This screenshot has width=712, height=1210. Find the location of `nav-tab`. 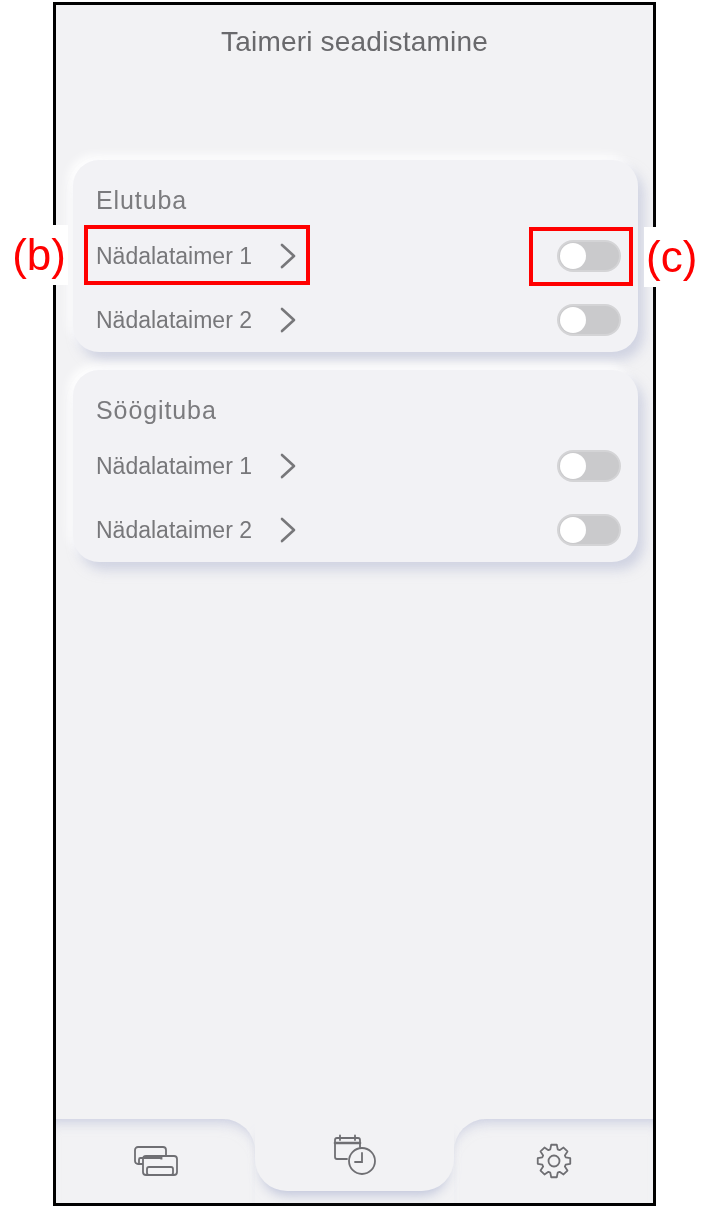

nav-tab is located at coordinates (354, 1155).